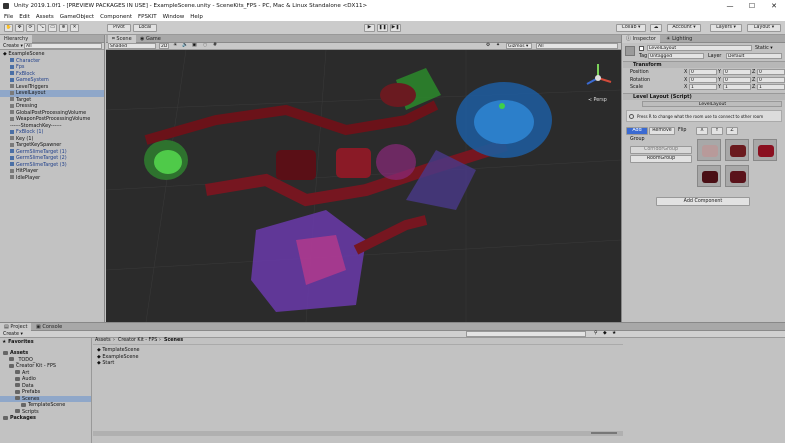  What do you see at coordinates (105, 363) in the screenshot?
I see `project-file-item: ◆ Start` at bounding box center [105, 363].